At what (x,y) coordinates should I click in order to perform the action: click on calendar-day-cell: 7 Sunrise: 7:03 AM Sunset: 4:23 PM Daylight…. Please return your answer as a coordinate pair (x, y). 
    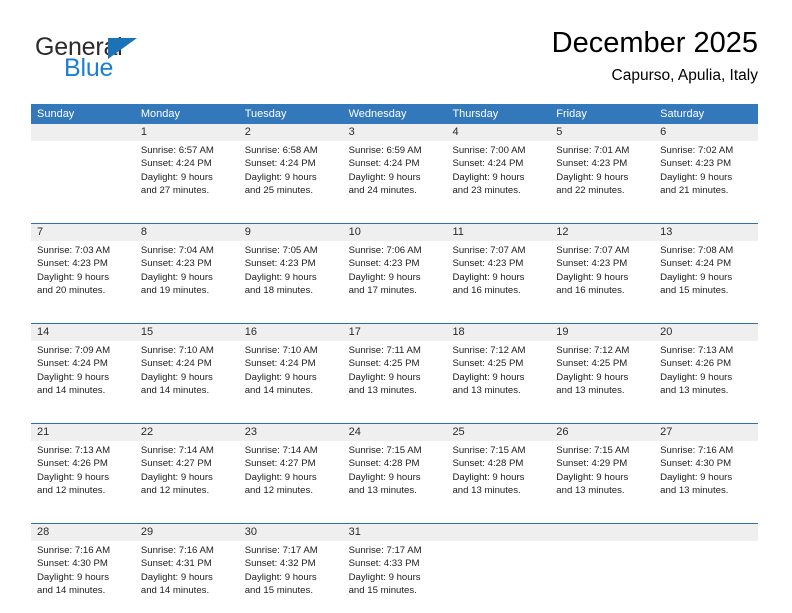
    Looking at the image, I should click on (83, 268).